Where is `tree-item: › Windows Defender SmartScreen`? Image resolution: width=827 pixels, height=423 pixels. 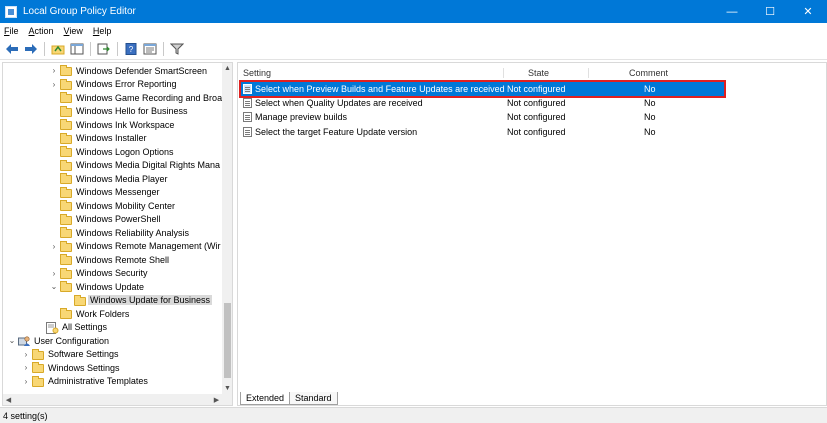
tree-item: › Windows Defender SmartScreen is located at coordinates (112, 71).